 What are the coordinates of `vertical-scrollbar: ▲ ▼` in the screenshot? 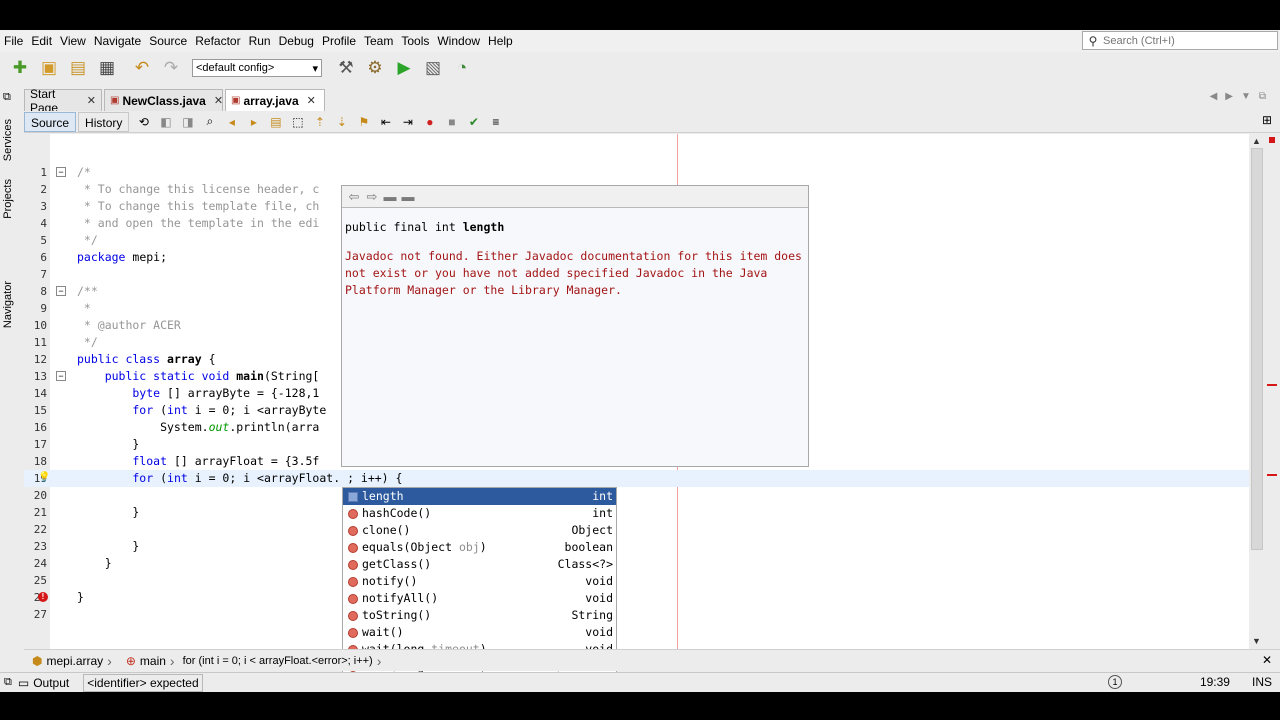 It's located at (1257, 391).